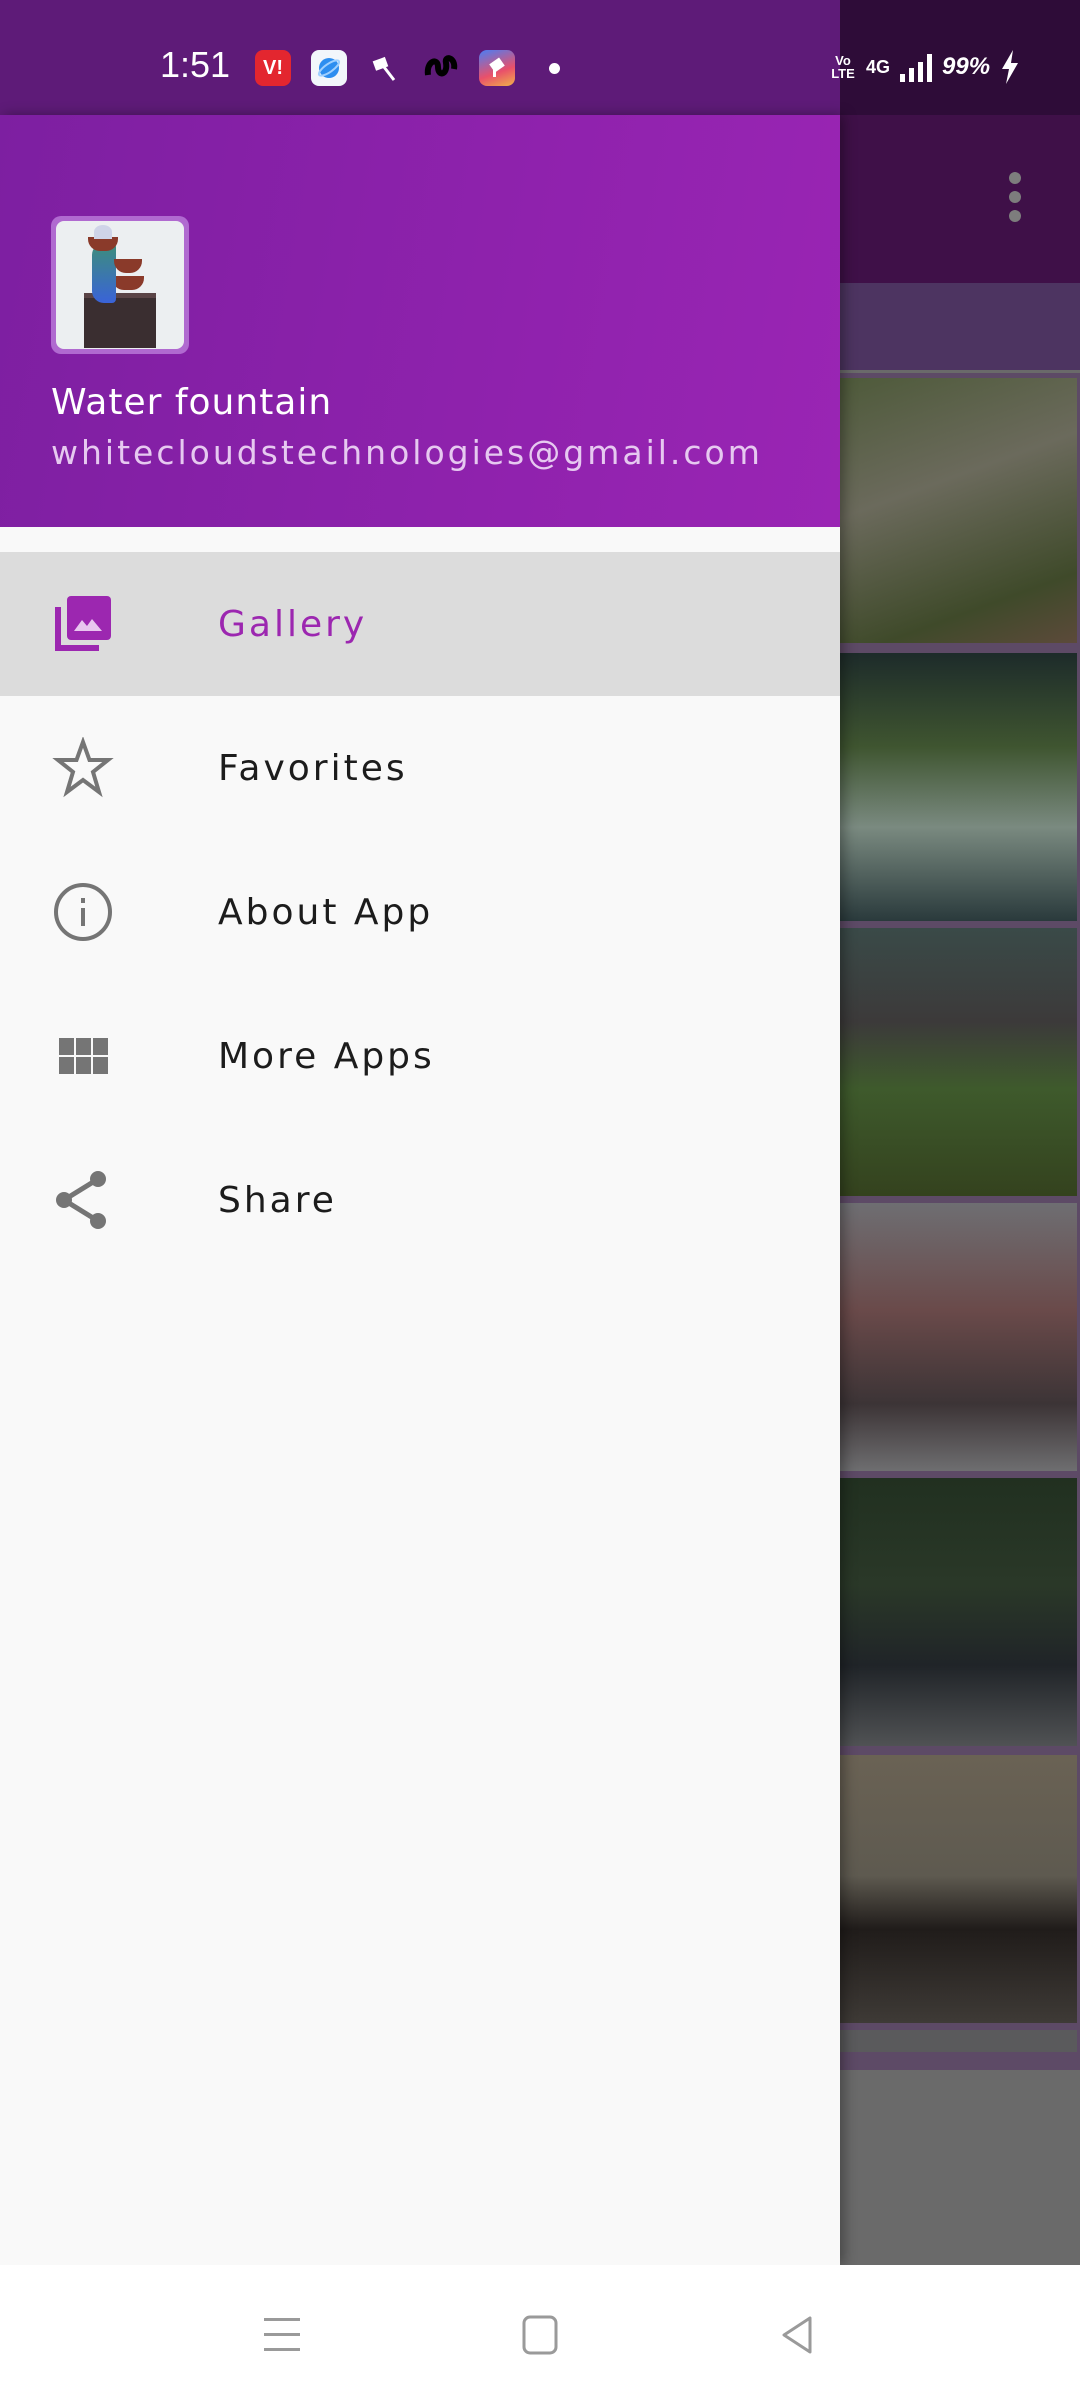 Image resolution: width=1080 pixels, height=2400 pixels. I want to click on system-nav-bar, so click(540, 2332).